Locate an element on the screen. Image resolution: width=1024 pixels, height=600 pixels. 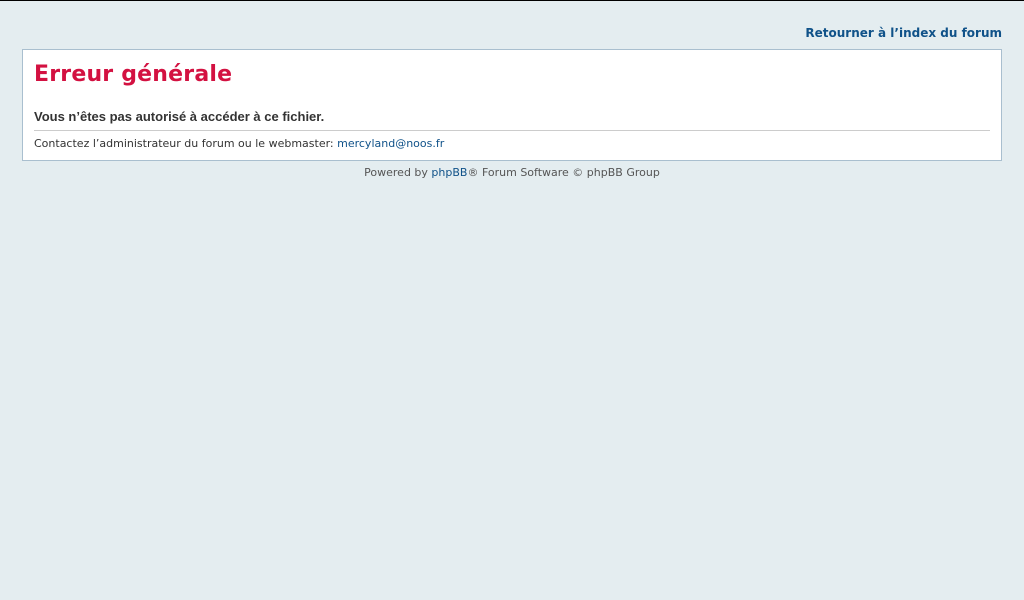
footer-suffix: ® Forum Software © phpBB Group is located at coordinates (563, 172).